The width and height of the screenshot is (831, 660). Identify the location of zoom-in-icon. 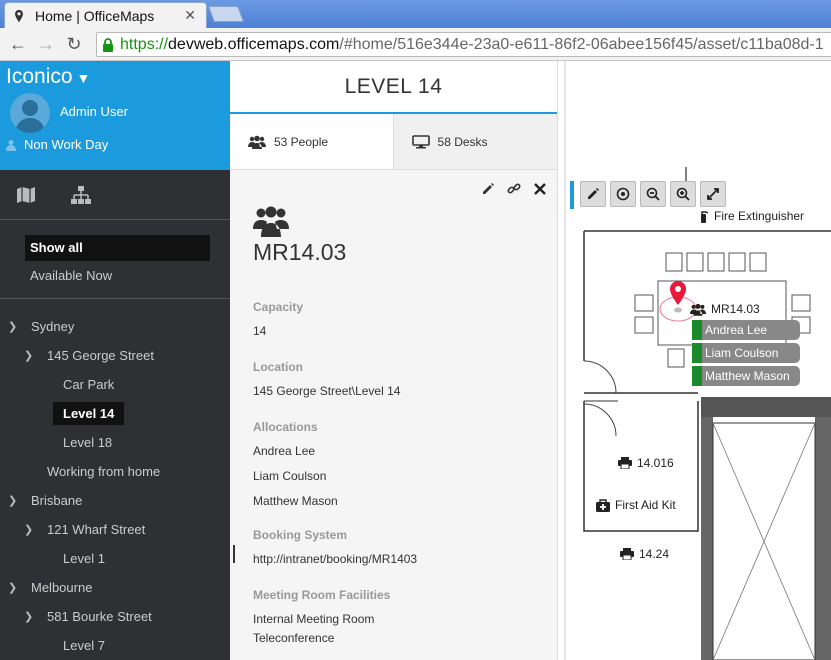
(683, 194).